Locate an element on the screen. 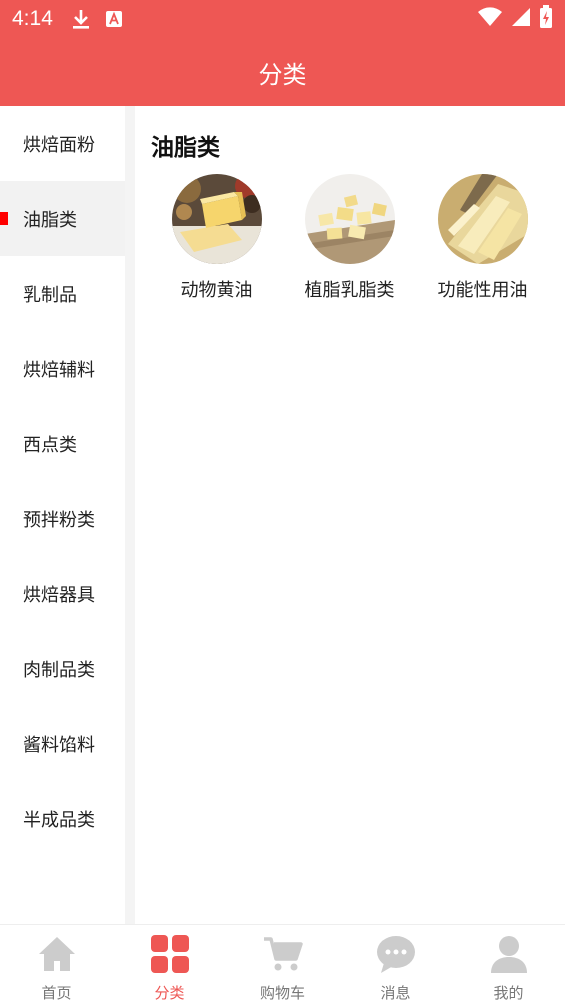 The height and width of the screenshot is (1004, 565). download-icon is located at coordinates (81, 19).